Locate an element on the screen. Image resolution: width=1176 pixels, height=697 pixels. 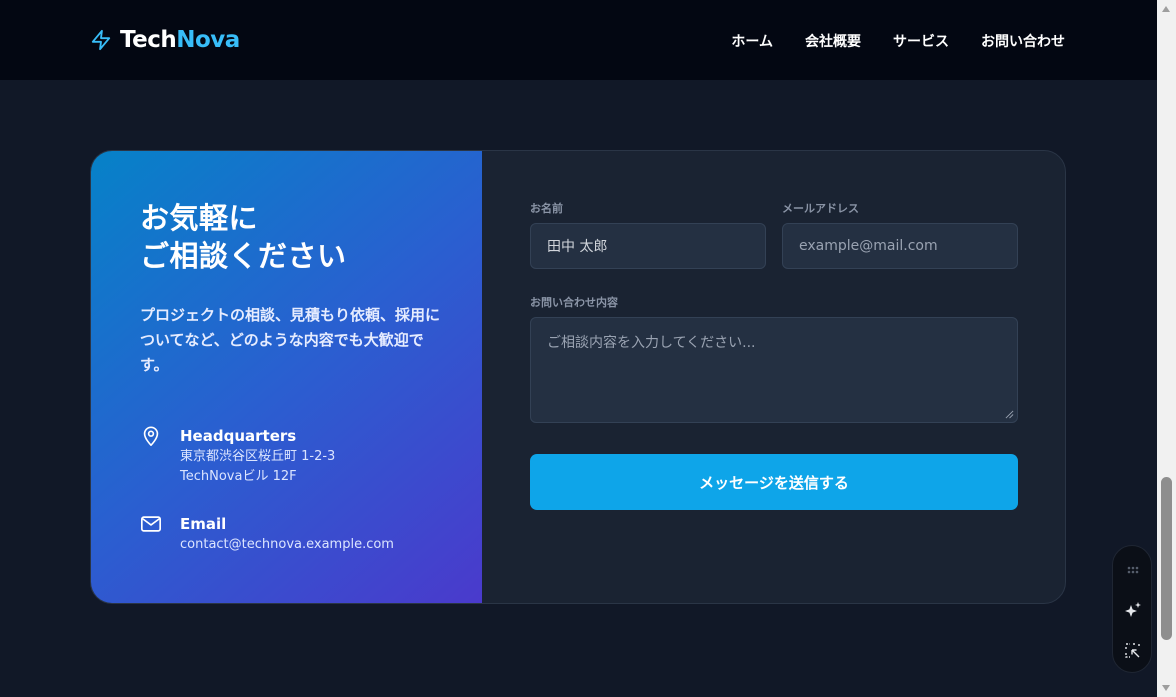
lightning-icon is located at coordinates (101, 40).